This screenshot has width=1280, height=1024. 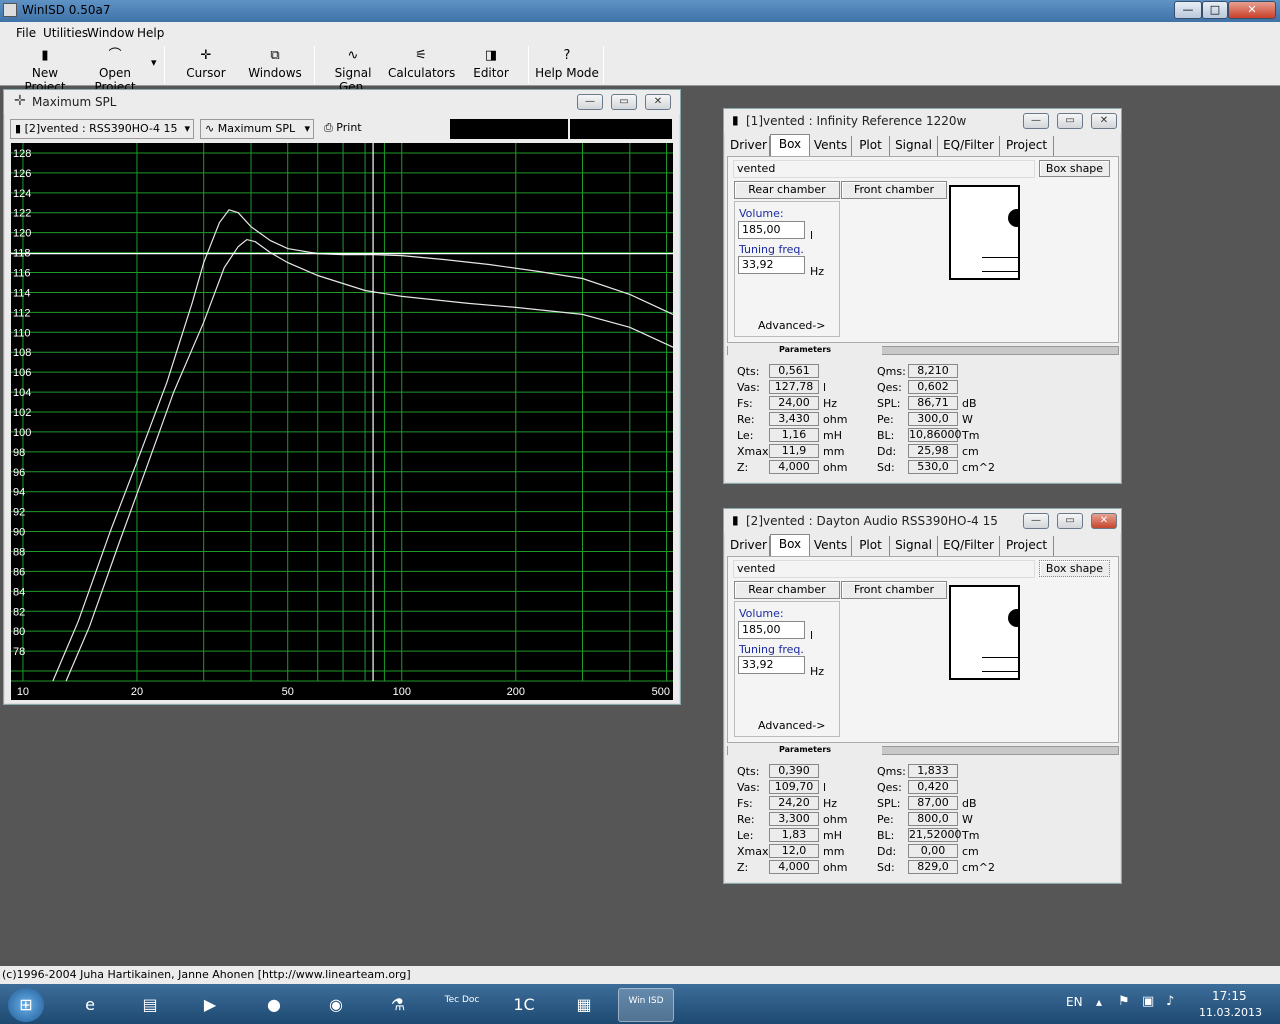 What do you see at coordinates (894, 190) in the screenshot?
I see `box1-front-chamber-tab: Front chamber` at bounding box center [894, 190].